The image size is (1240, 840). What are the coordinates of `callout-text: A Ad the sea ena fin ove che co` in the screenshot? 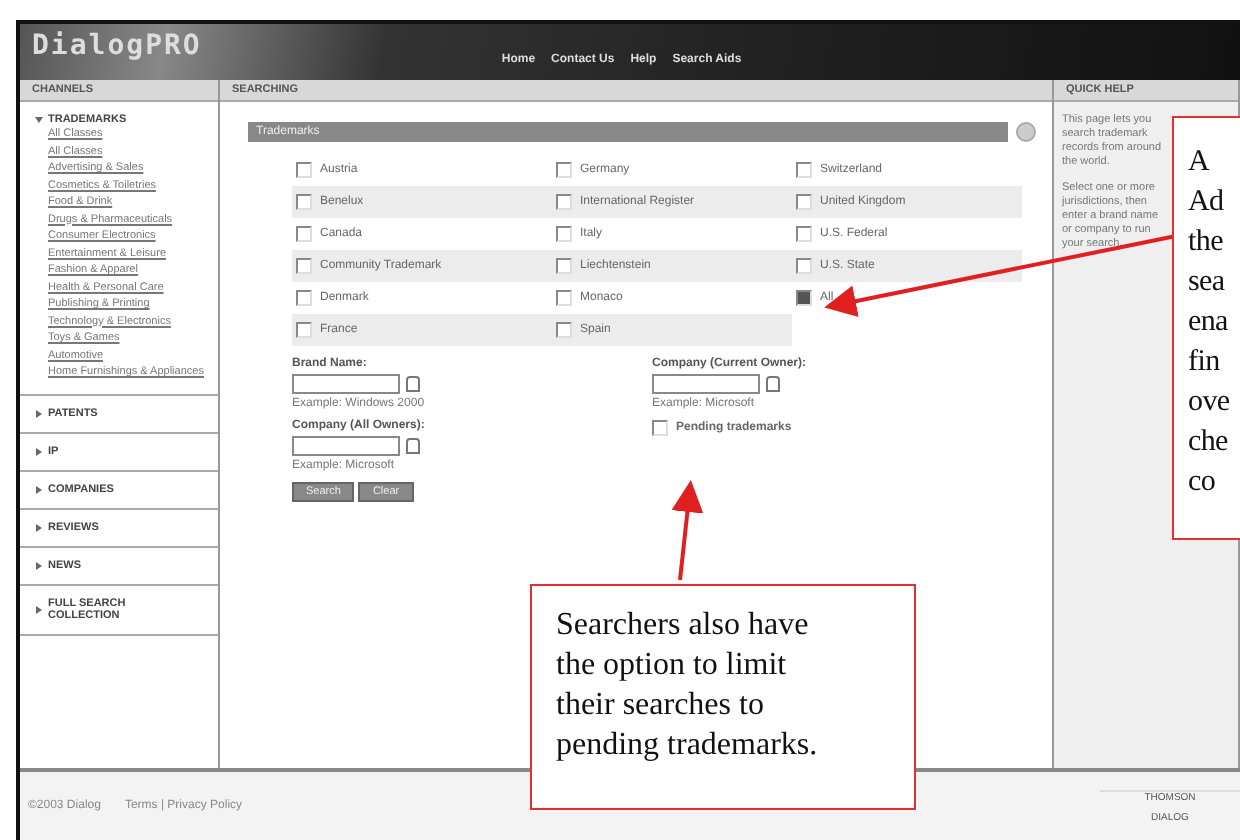 It's located at (1210, 323).